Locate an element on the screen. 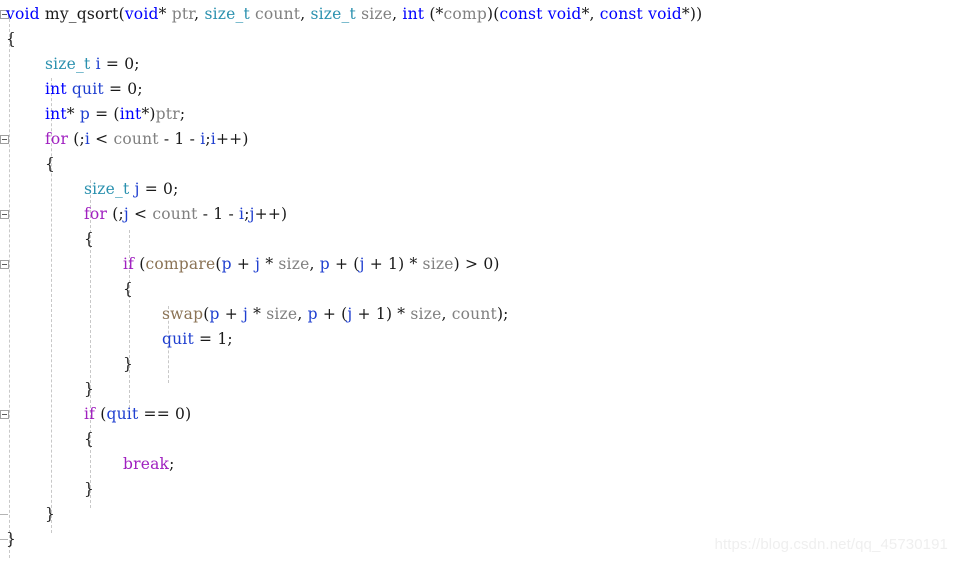  code-token: == is located at coordinates (157, 414).